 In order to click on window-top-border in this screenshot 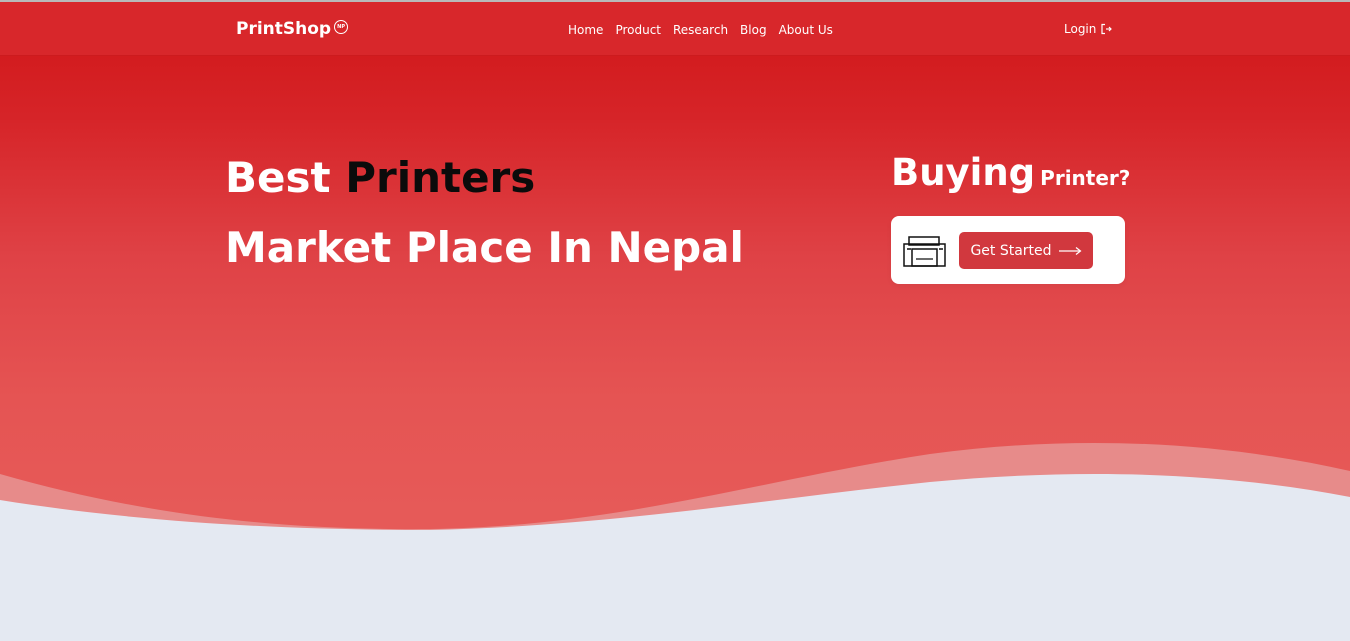, I will do `click(675, 1)`.